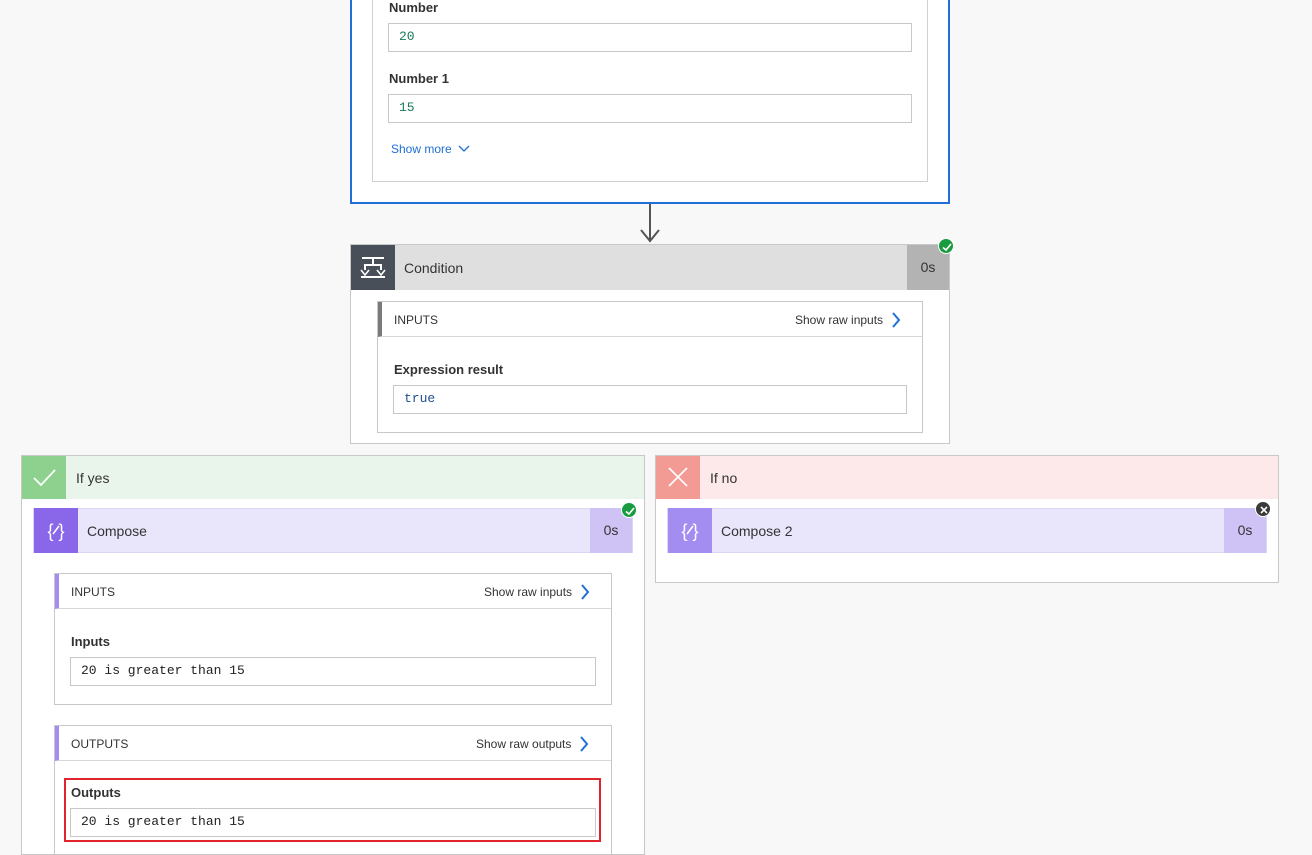 The image size is (1312, 855). Describe the element at coordinates (434, 268) in the screenshot. I see `condition-title: Condition` at that location.